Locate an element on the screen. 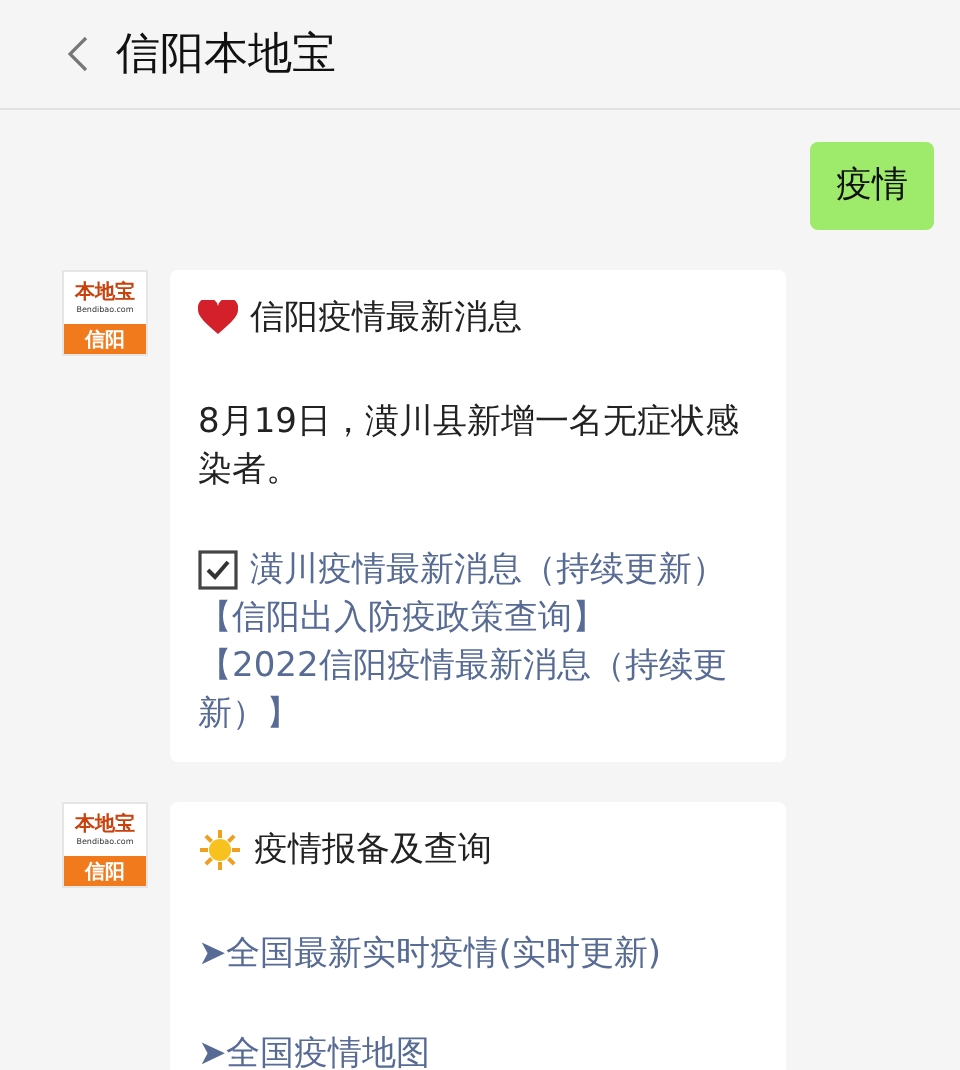 Image resolution: width=960 pixels, height=1070 pixels. article-link: ➤全国最新实时疫情(实时更新) is located at coordinates (430, 954).